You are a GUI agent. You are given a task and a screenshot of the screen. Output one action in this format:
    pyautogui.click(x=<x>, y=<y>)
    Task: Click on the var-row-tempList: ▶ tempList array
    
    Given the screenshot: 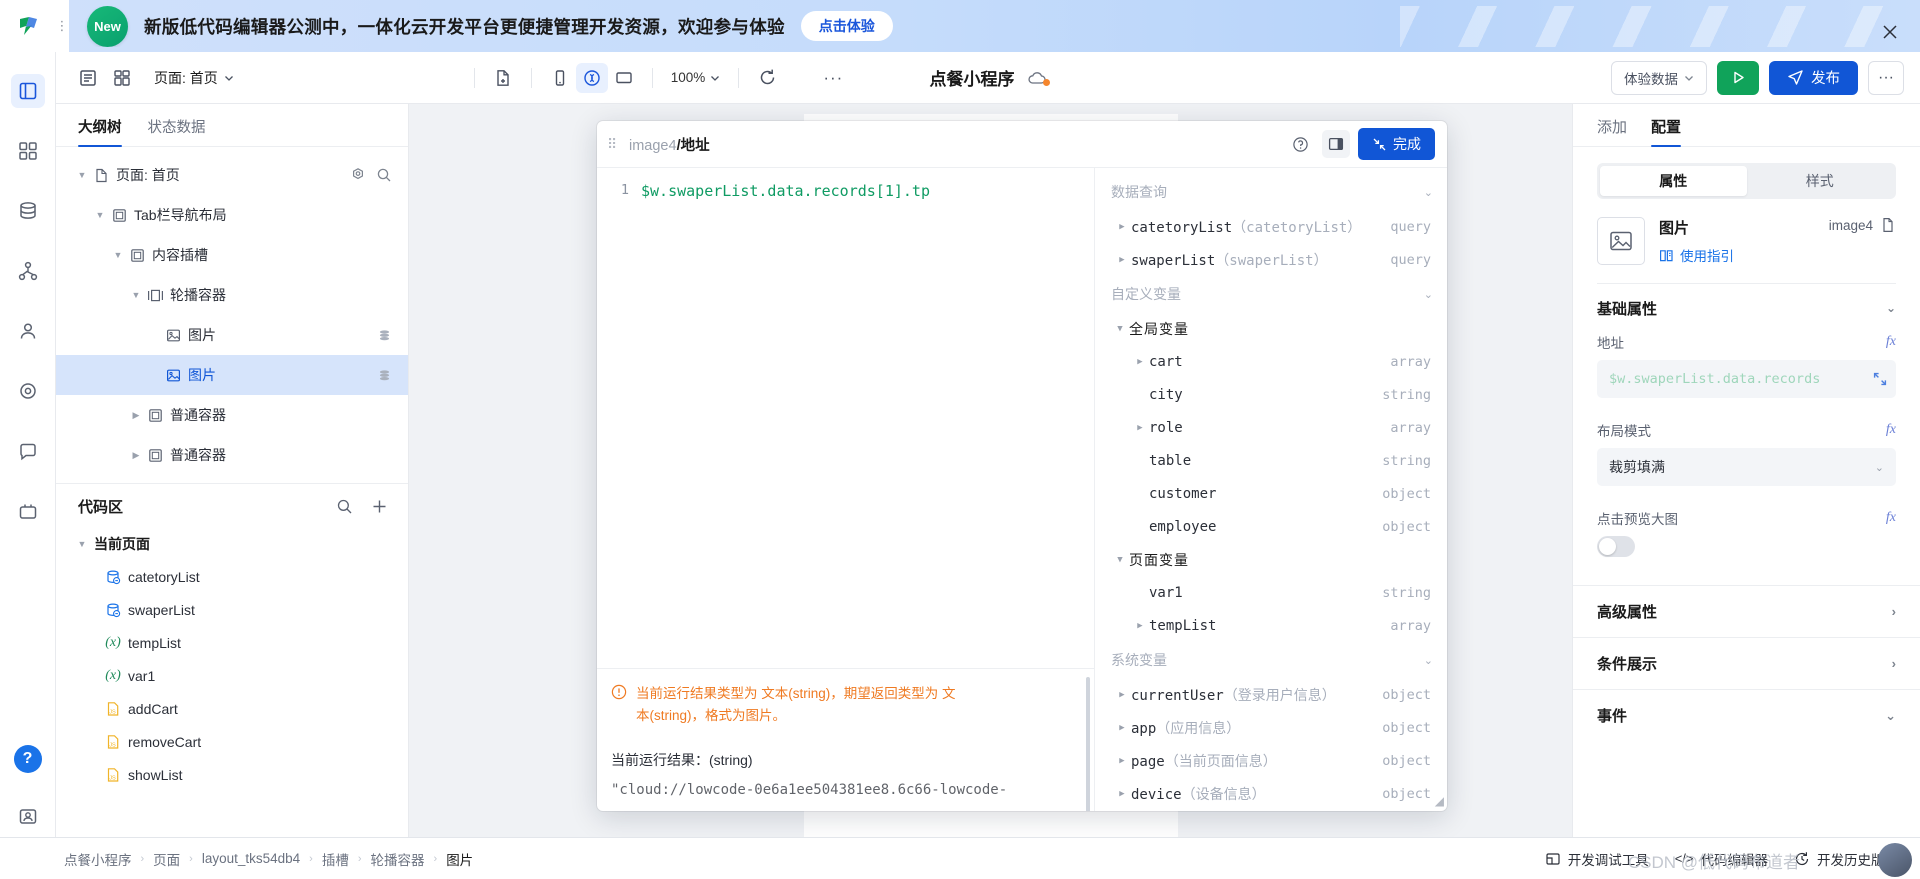 What is the action you would take?
    pyautogui.click(x=1271, y=625)
    